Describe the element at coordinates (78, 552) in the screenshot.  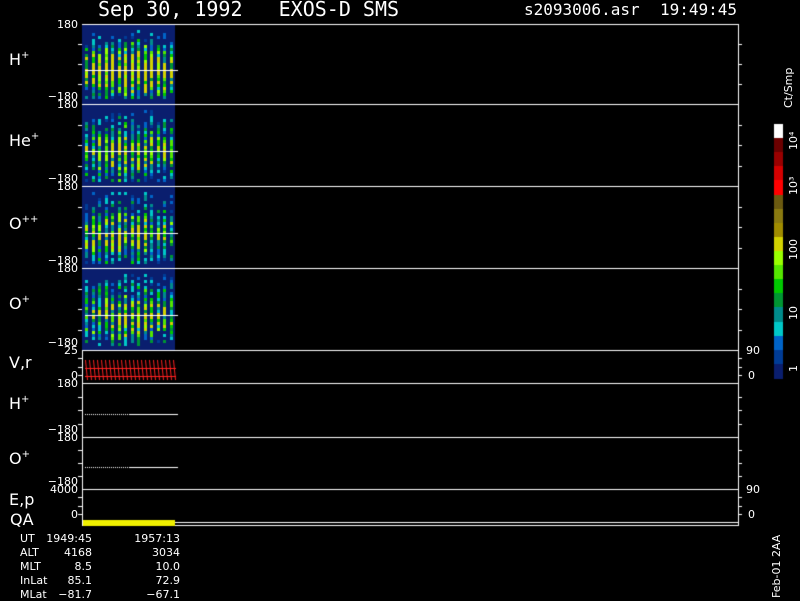
I see `info-start-value: 4168` at that location.